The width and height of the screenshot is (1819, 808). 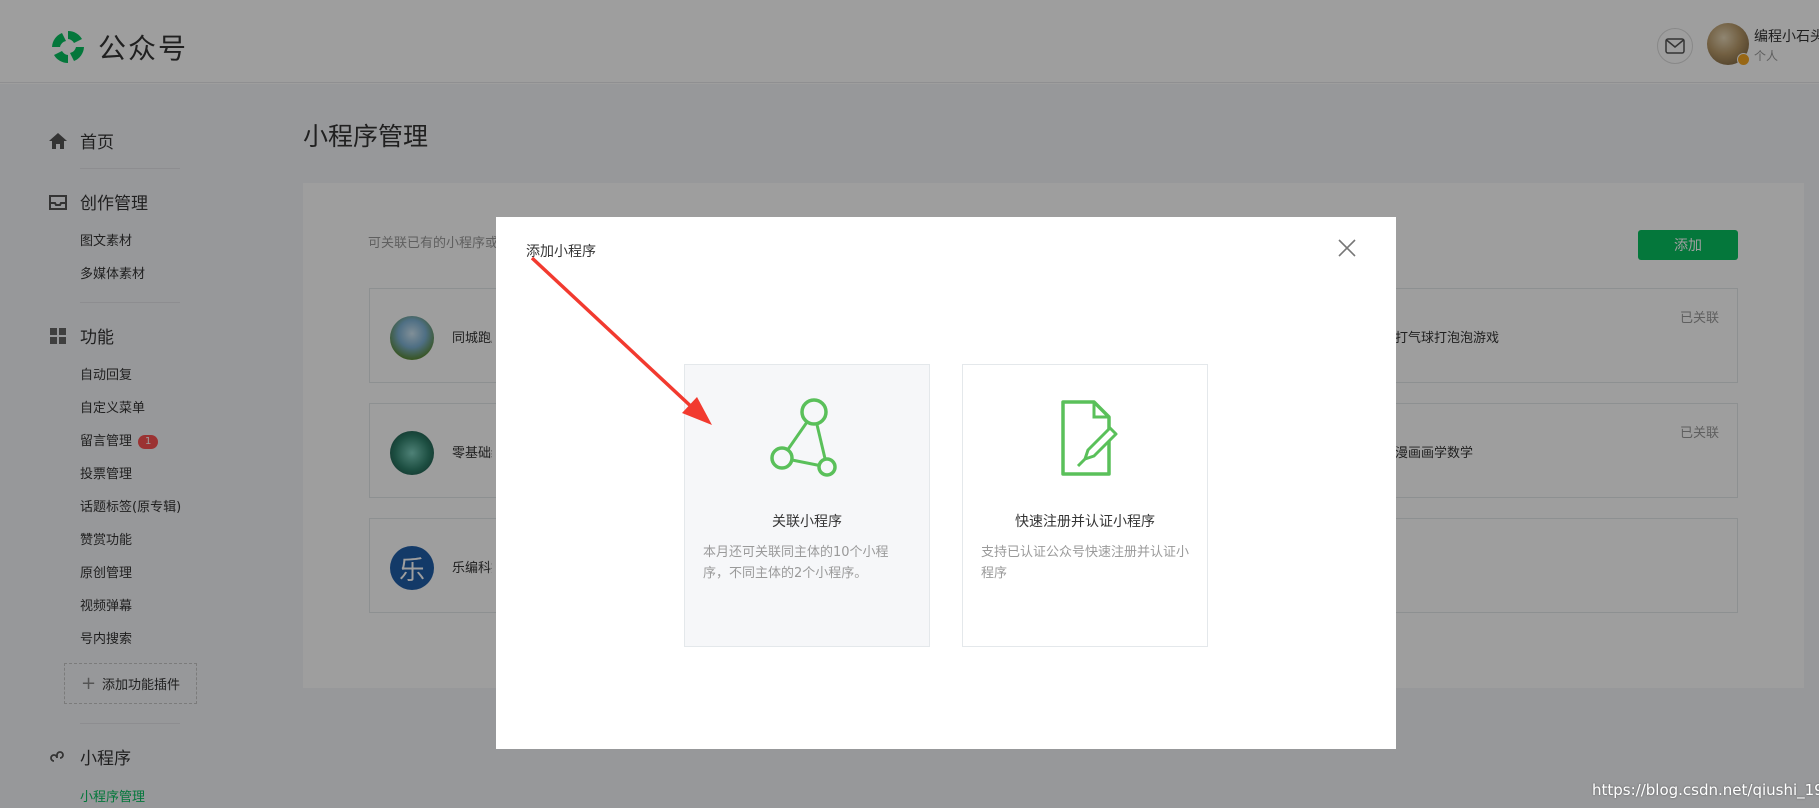 I want to click on option-title: 快速注册并认证小程序, so click(x=1085, y=521).